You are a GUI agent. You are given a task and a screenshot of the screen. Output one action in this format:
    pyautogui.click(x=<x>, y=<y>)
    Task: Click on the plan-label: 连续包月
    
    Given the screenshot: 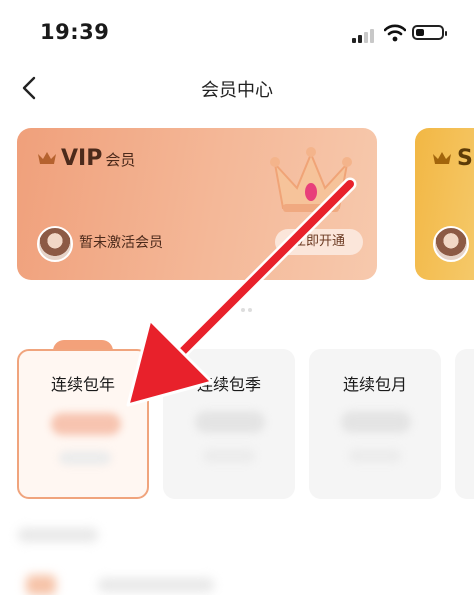 What is the action you would take?
    pyautogui.click(x=374, y=384)
    